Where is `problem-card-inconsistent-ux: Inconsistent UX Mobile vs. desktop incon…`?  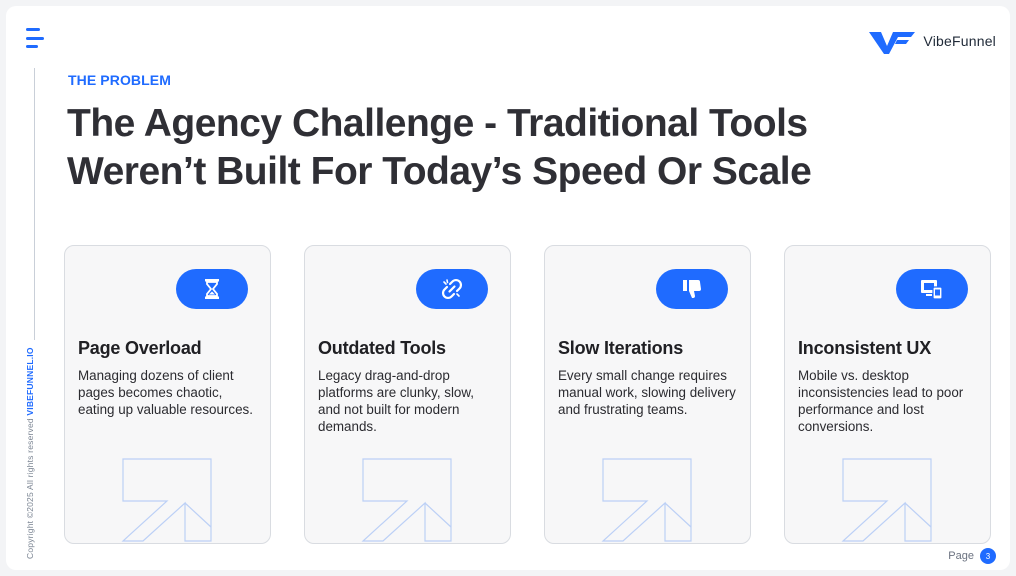 problem-card-inconsistent-ux: Inconsistent UX Mobile vs. desktop incon… is located at coordinates (887, 394).